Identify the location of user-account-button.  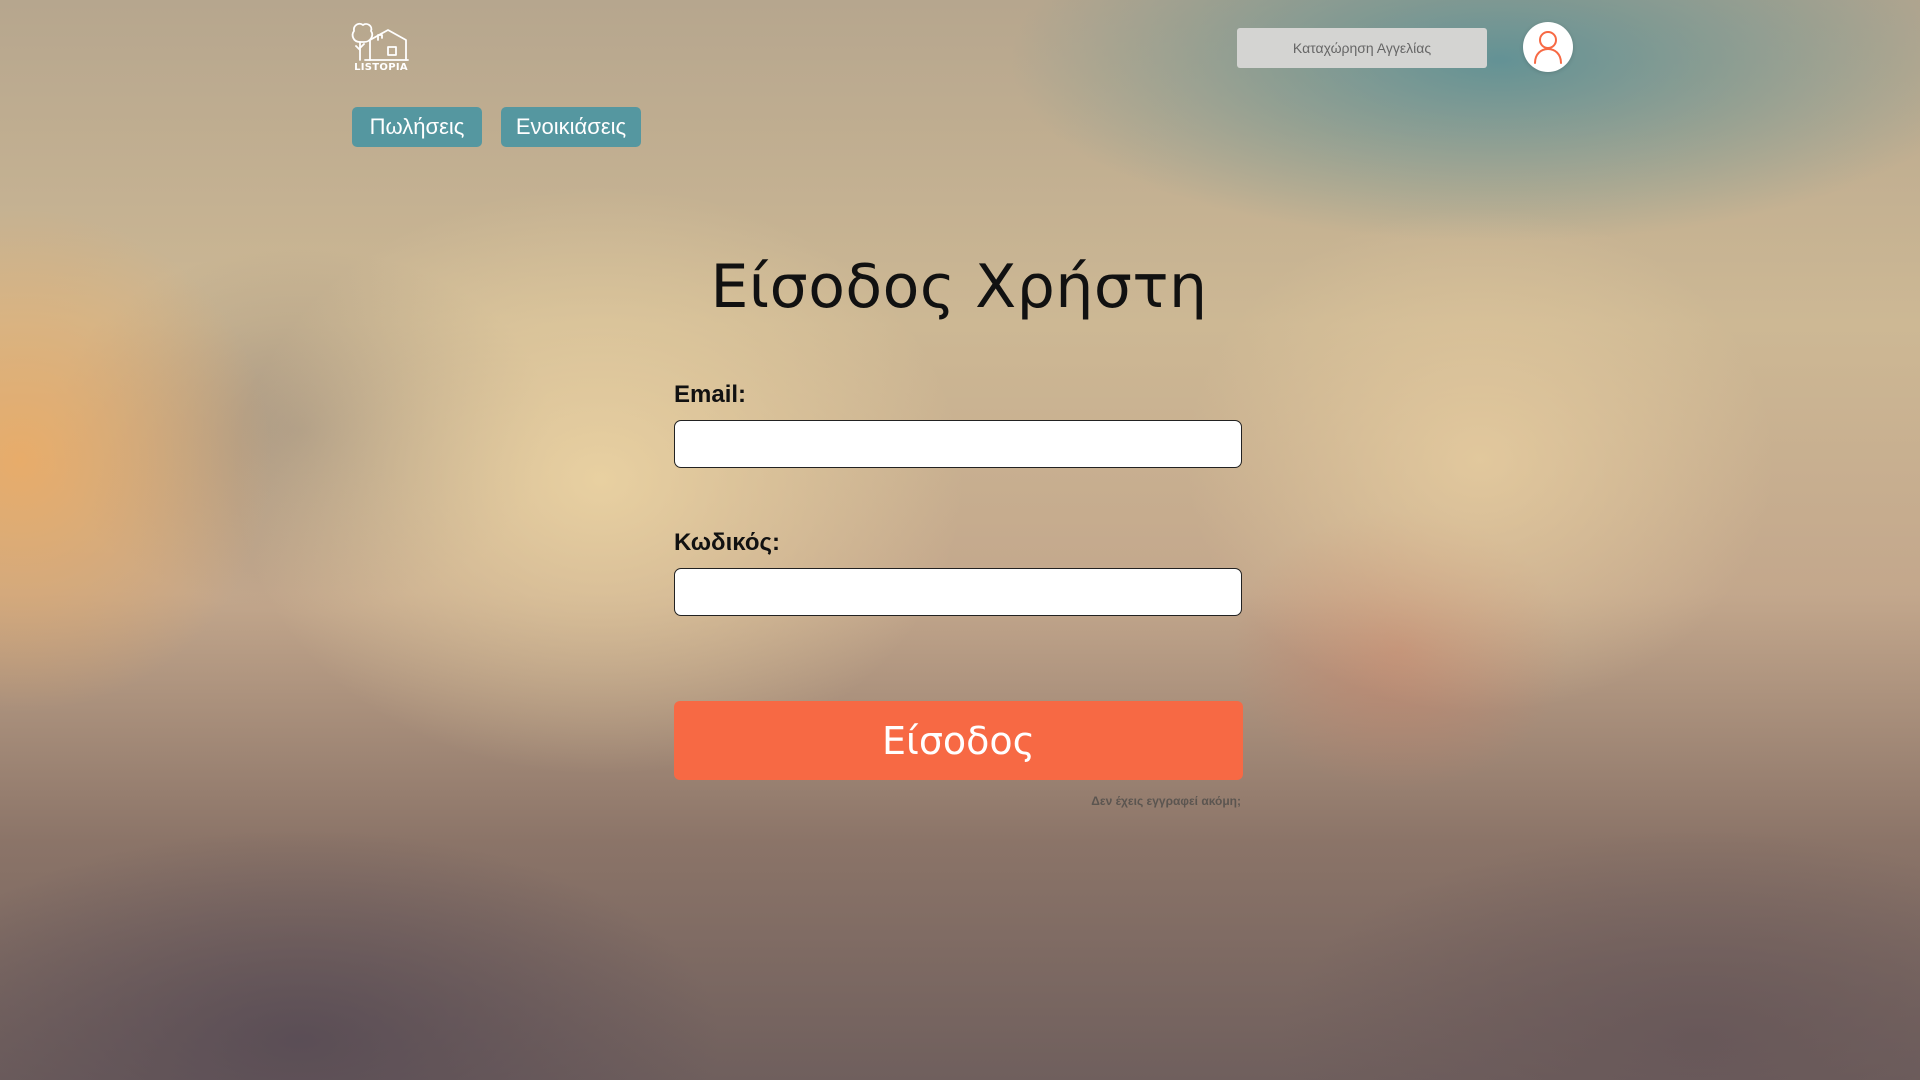
(1548, 47).